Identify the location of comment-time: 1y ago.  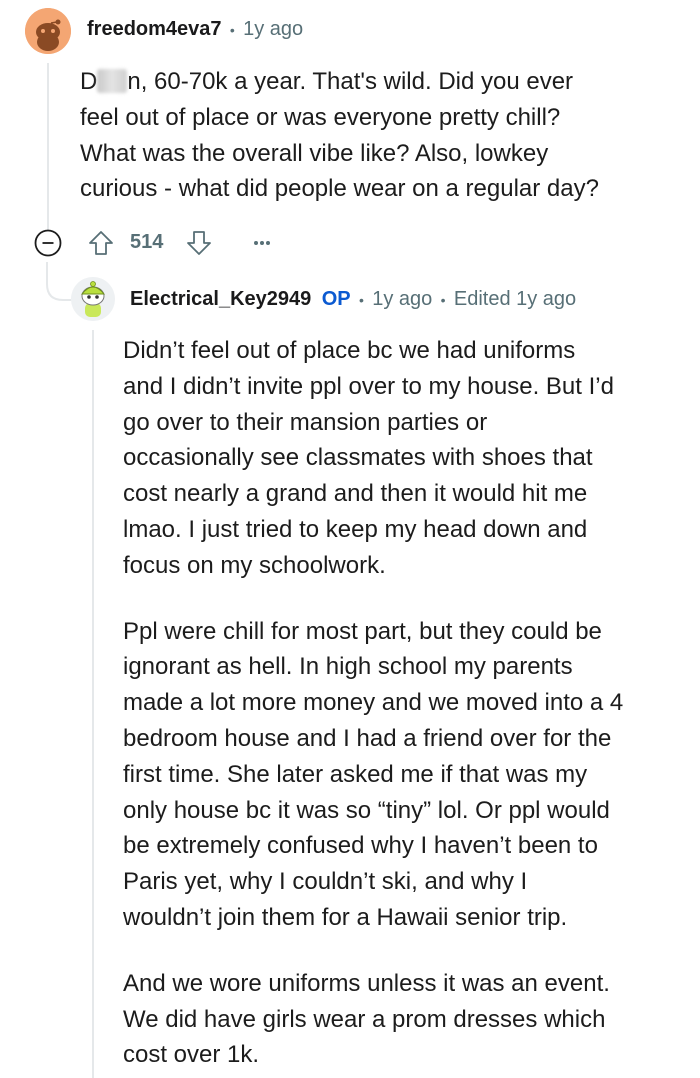
(273, 29).